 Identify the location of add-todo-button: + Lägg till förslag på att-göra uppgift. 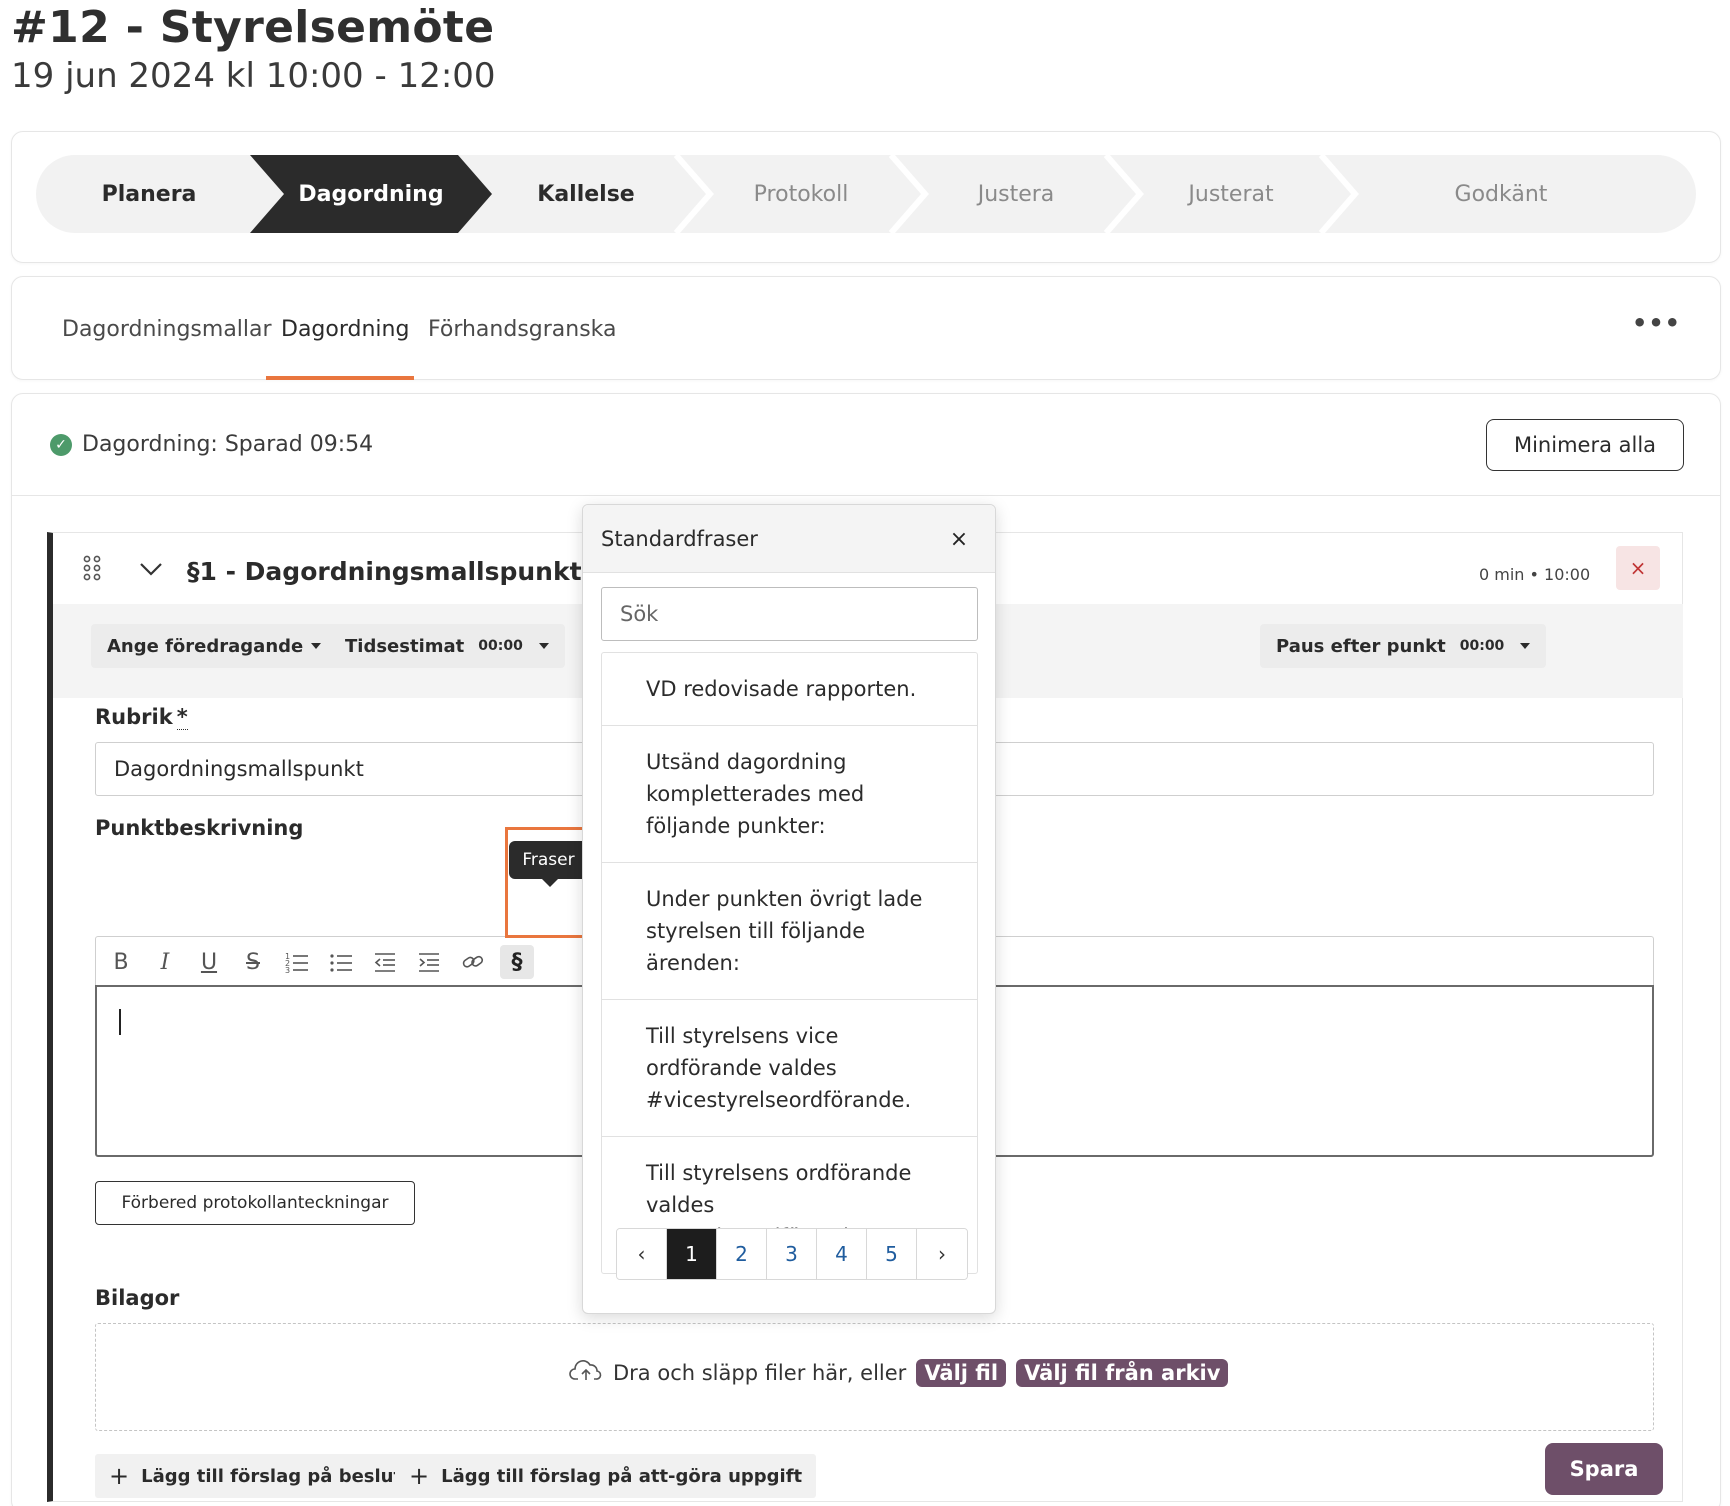
(606, 1476).